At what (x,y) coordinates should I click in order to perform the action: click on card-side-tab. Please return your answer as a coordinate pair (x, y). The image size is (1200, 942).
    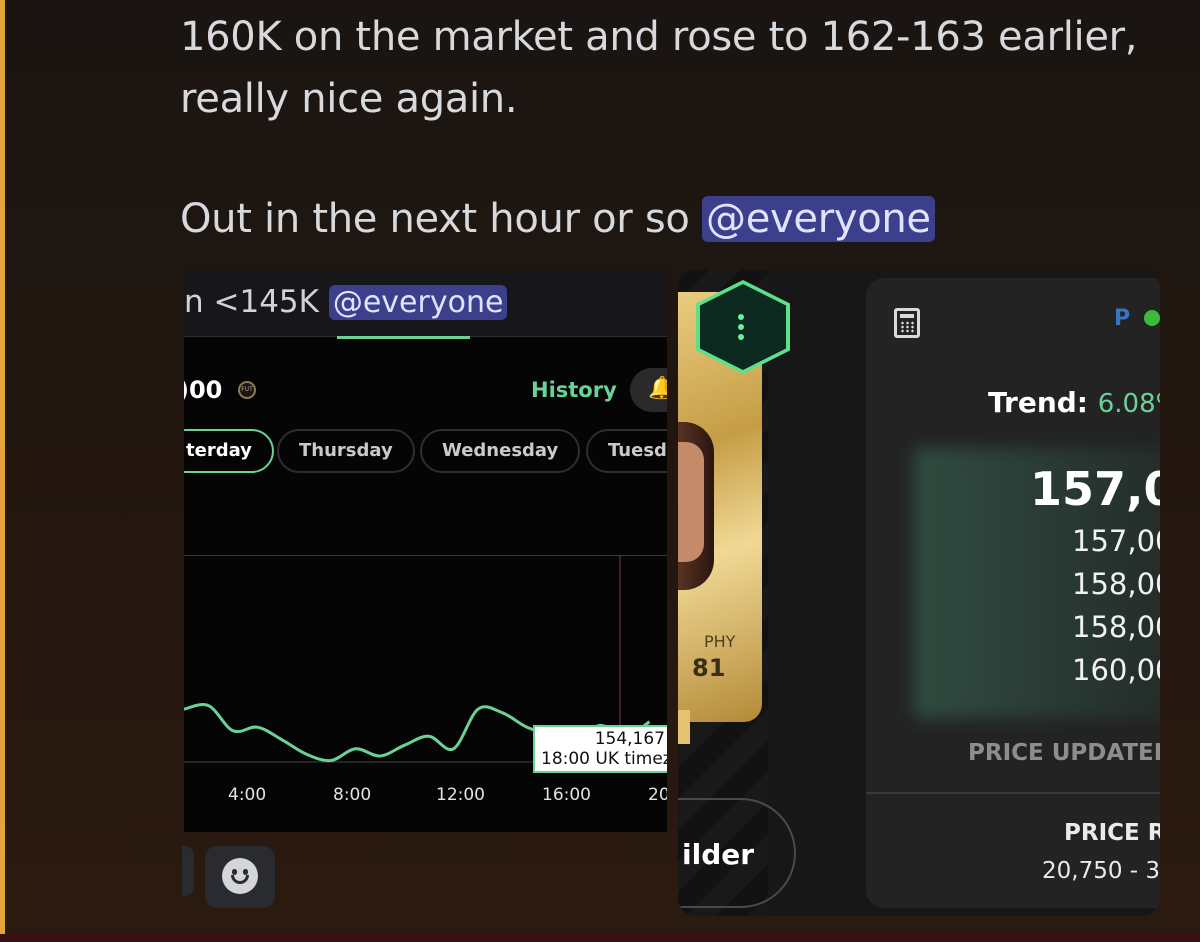
    Looking at the image, I should click on (684, 727).